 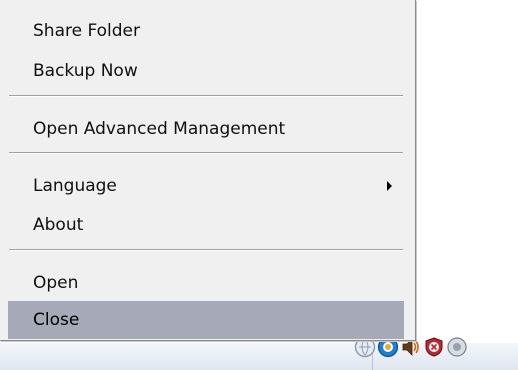 What do you see at coordinates (206, 186) in the screenshot?
I see `menu-item-language: Language` at bounding box center [206, 186].